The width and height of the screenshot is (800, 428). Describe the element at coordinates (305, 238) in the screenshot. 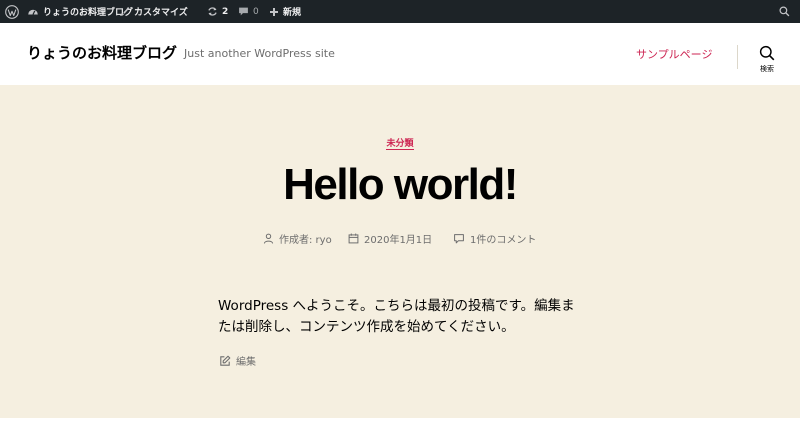

I see `post-author-link: 作成者: ryo` at that location.